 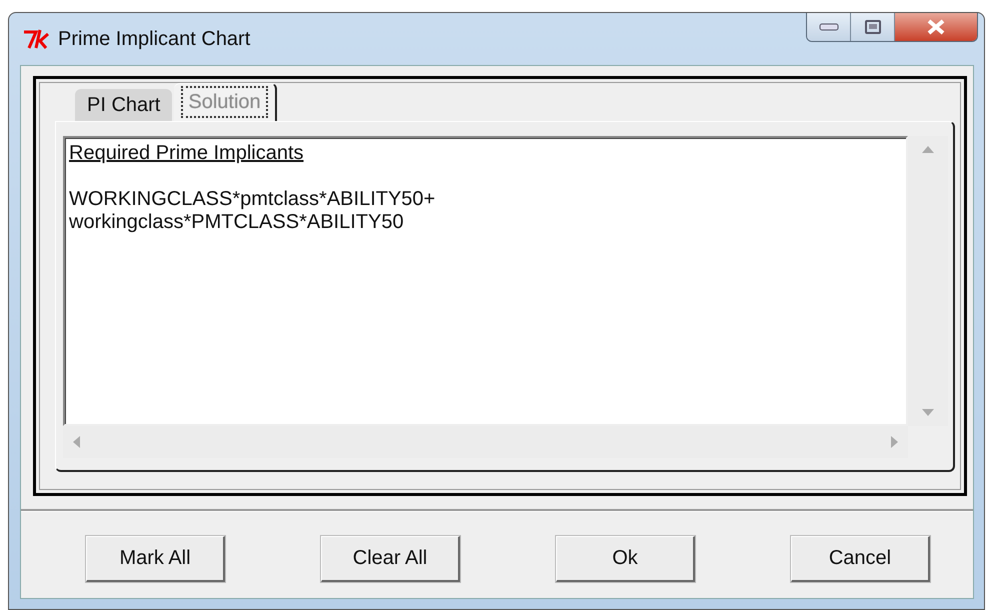 I want to click on close-button, so click(x=936, y=27).